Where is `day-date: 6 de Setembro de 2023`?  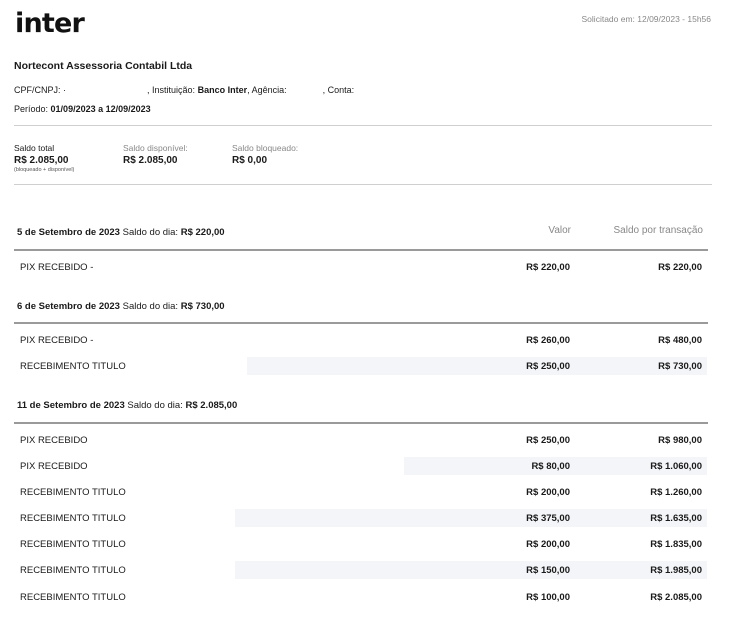
day-date: 6 de Setembro de 2023 is located at coordinates (68, 306).